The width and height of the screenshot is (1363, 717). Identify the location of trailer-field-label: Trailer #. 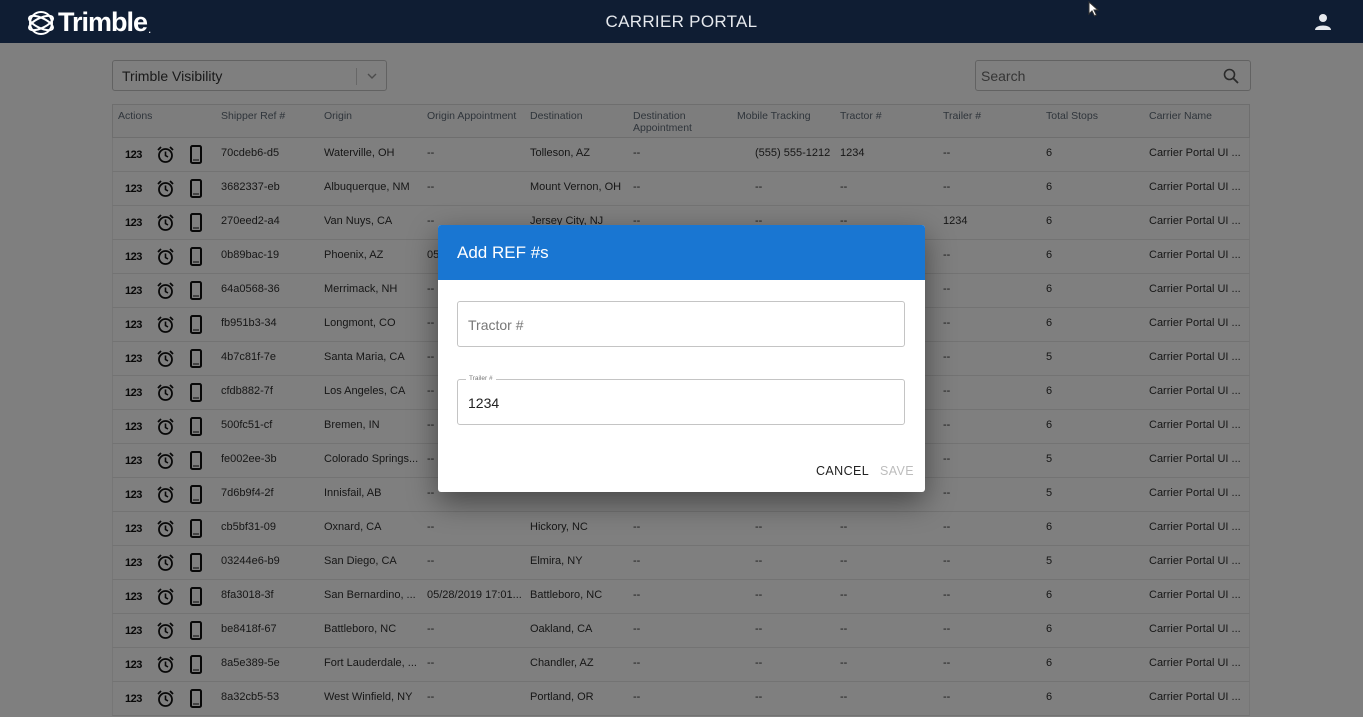
(481, 379).